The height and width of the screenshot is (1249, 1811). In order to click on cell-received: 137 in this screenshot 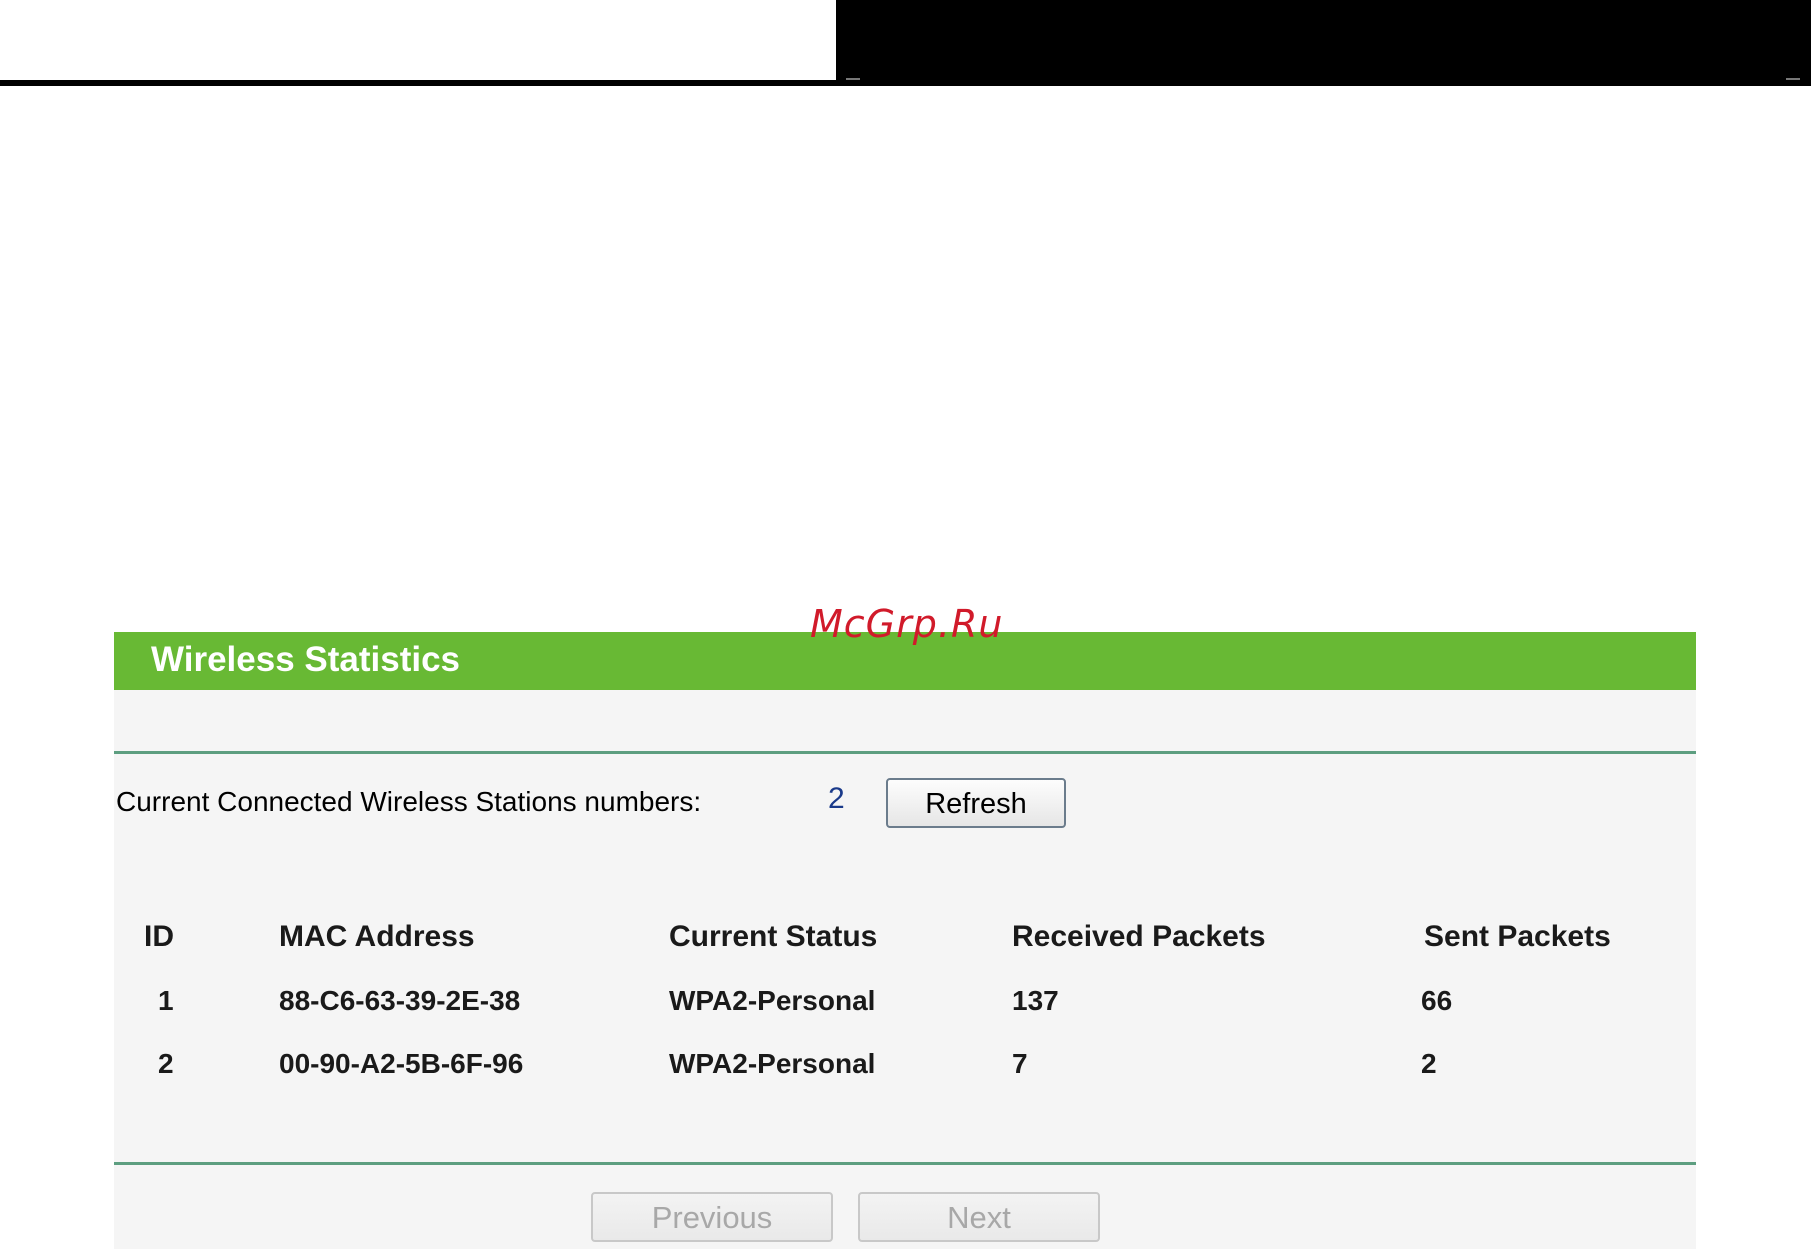, I will do `click(1035, 1000)`.